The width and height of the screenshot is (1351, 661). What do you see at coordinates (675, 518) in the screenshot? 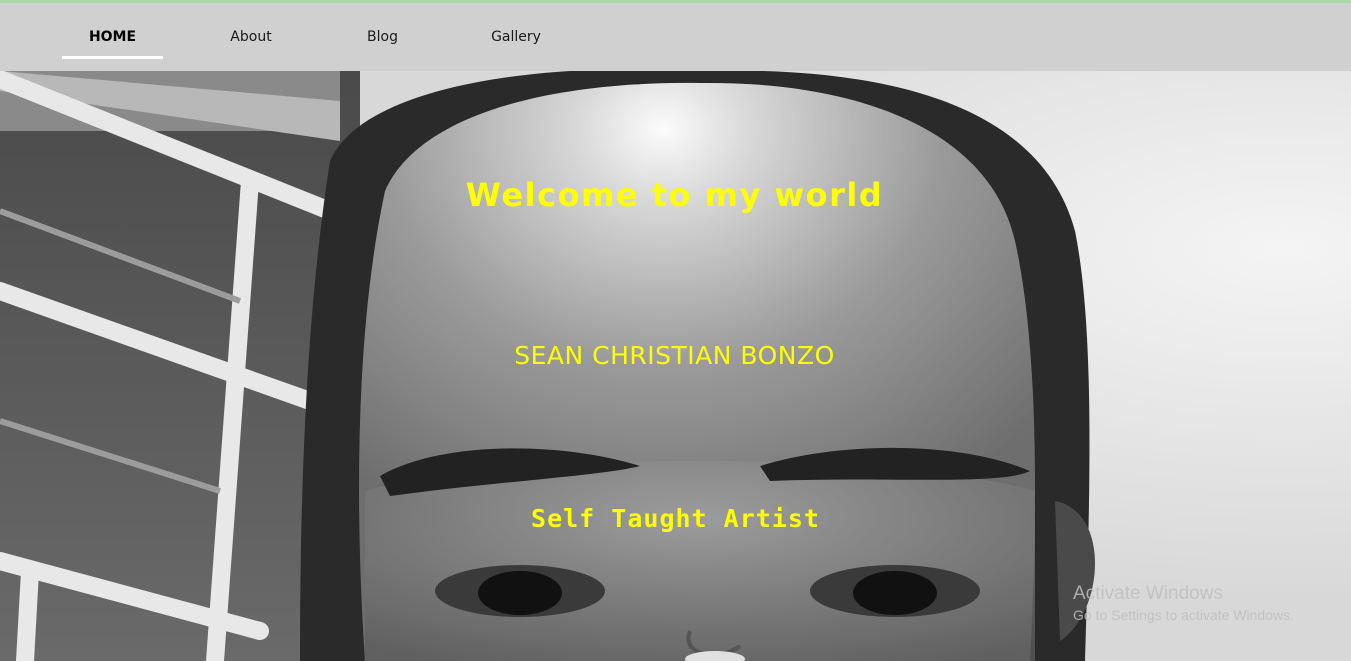
I see `artist-tagline: Self Taught Artist` at bounding box center [675, 518].